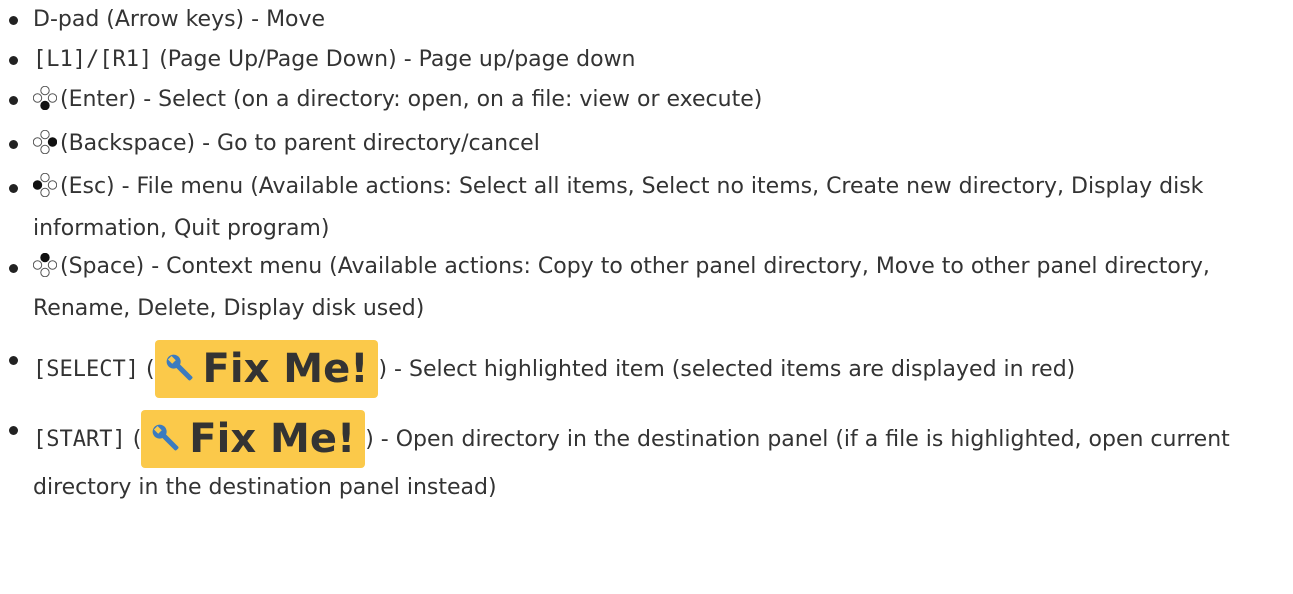 The image size is (1293, 594). I want to click on left-button-icon, so click(45, 191).